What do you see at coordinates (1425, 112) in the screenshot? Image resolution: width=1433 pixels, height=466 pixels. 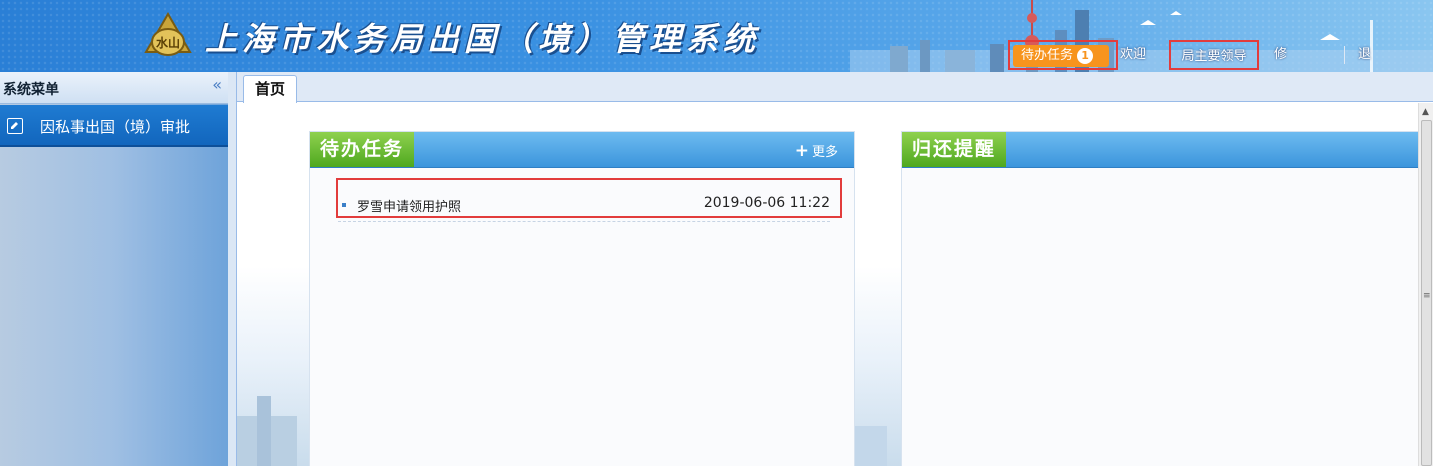 I see `scroll-up-icon: ▲` at bounding box center [1425, 112].